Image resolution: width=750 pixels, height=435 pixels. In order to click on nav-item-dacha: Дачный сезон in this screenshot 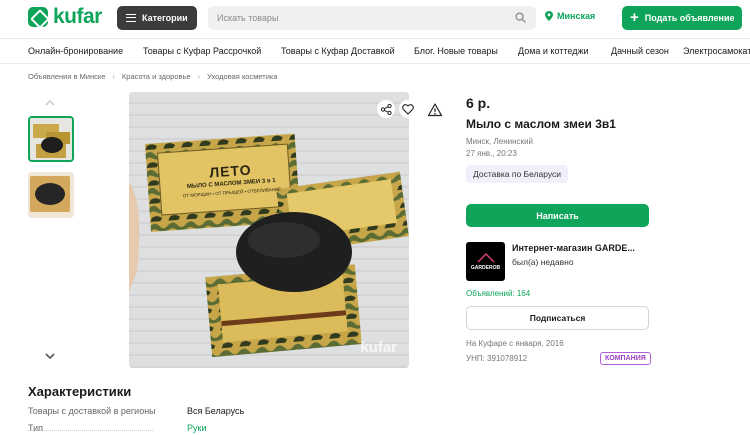, I will do `click(640, 51)`.